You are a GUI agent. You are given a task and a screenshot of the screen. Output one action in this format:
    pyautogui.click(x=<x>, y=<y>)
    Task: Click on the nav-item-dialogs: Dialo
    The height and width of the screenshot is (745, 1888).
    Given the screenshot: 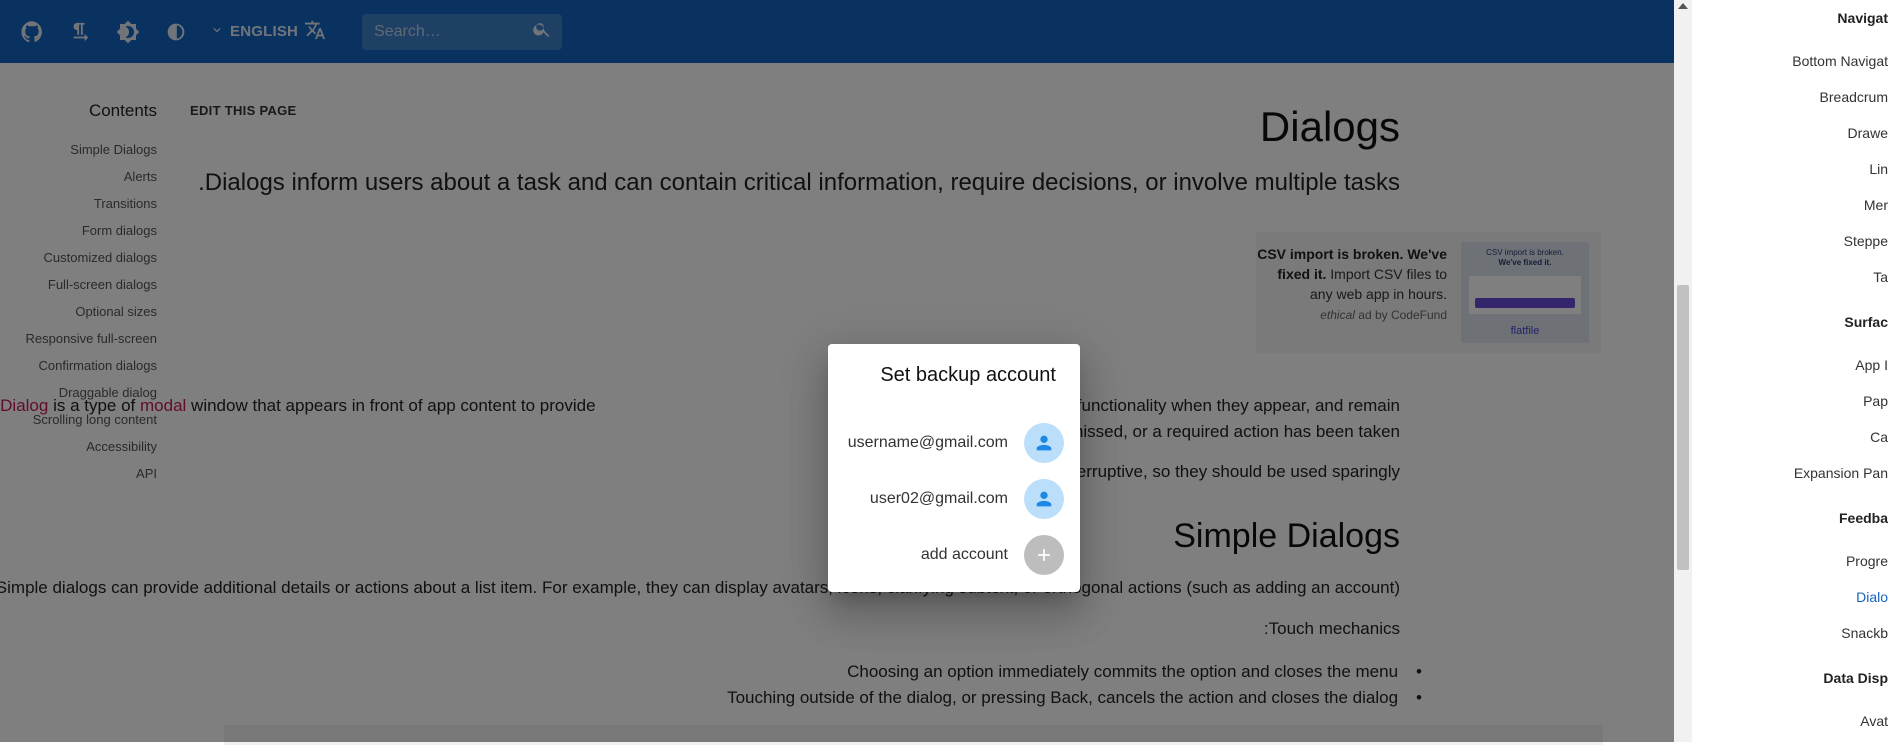 What is the action you would take?
    pyautogui.click(x=1872, y=597)
    